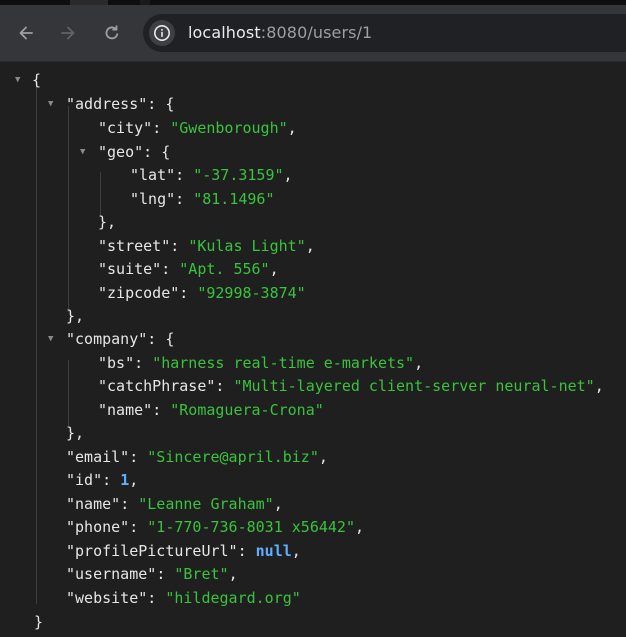  I want to click on close-brace: }, so click(39, 622).